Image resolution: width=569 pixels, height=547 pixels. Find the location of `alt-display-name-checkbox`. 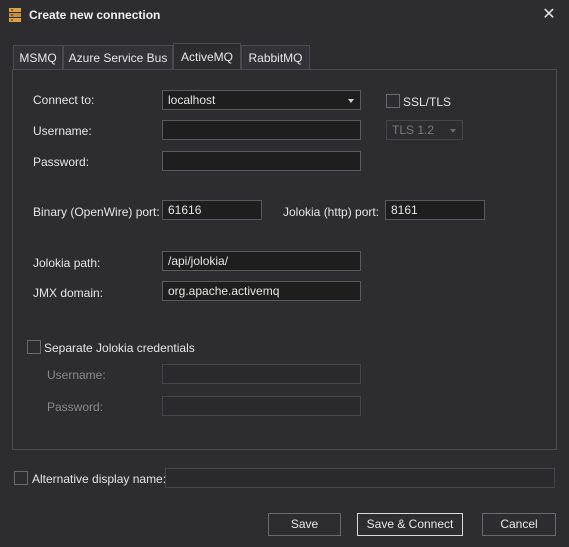

alt-display-name-checkbox is located at coordinates (21, 478).